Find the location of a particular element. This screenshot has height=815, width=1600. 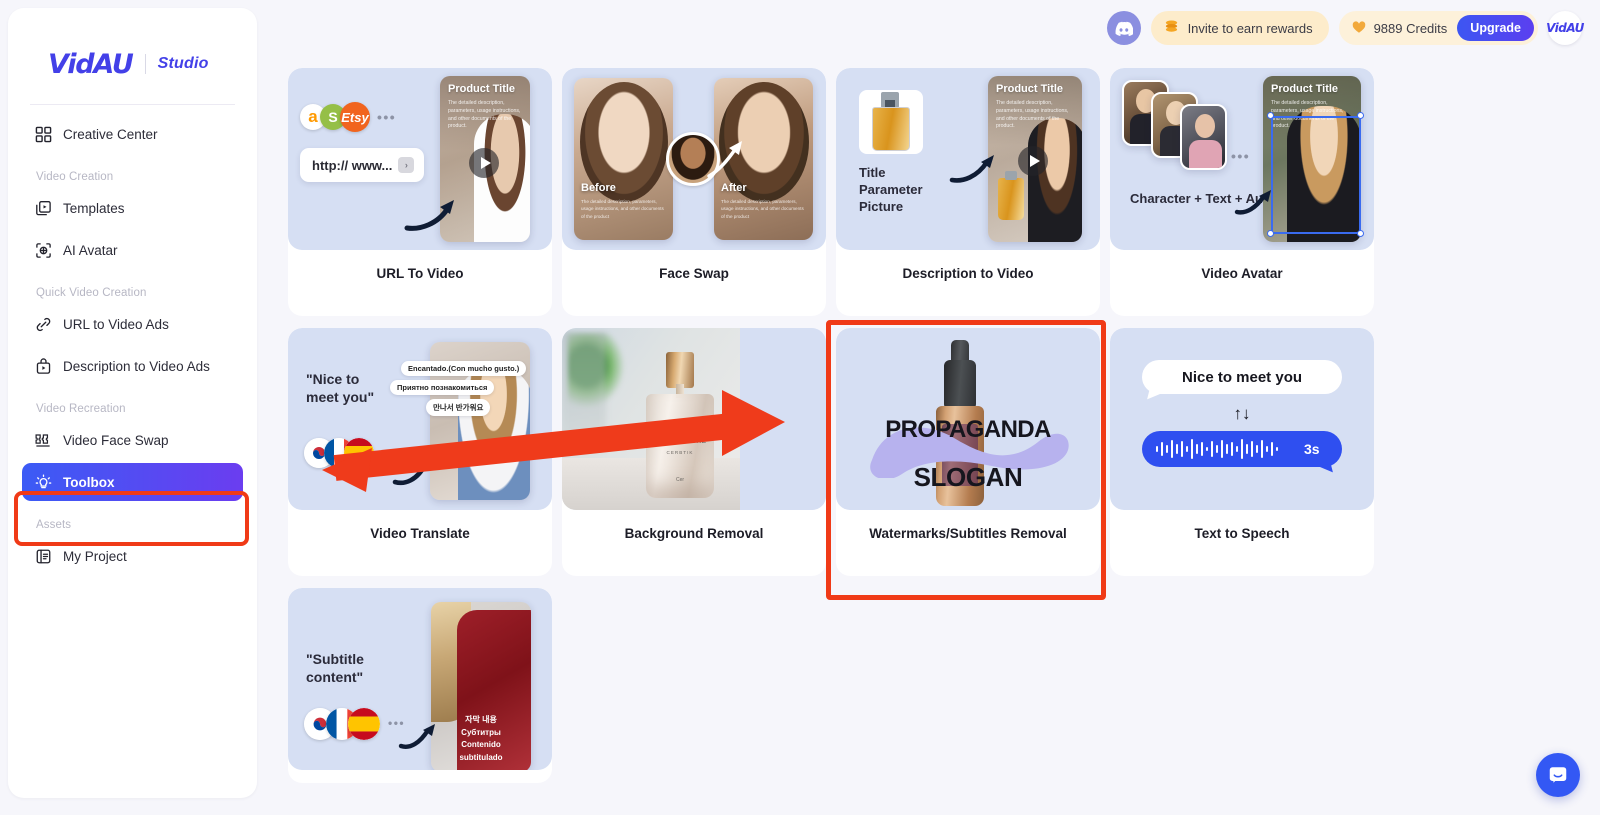

subtitle-quote: "Subtitle content" is located at coordinates (335, 668).